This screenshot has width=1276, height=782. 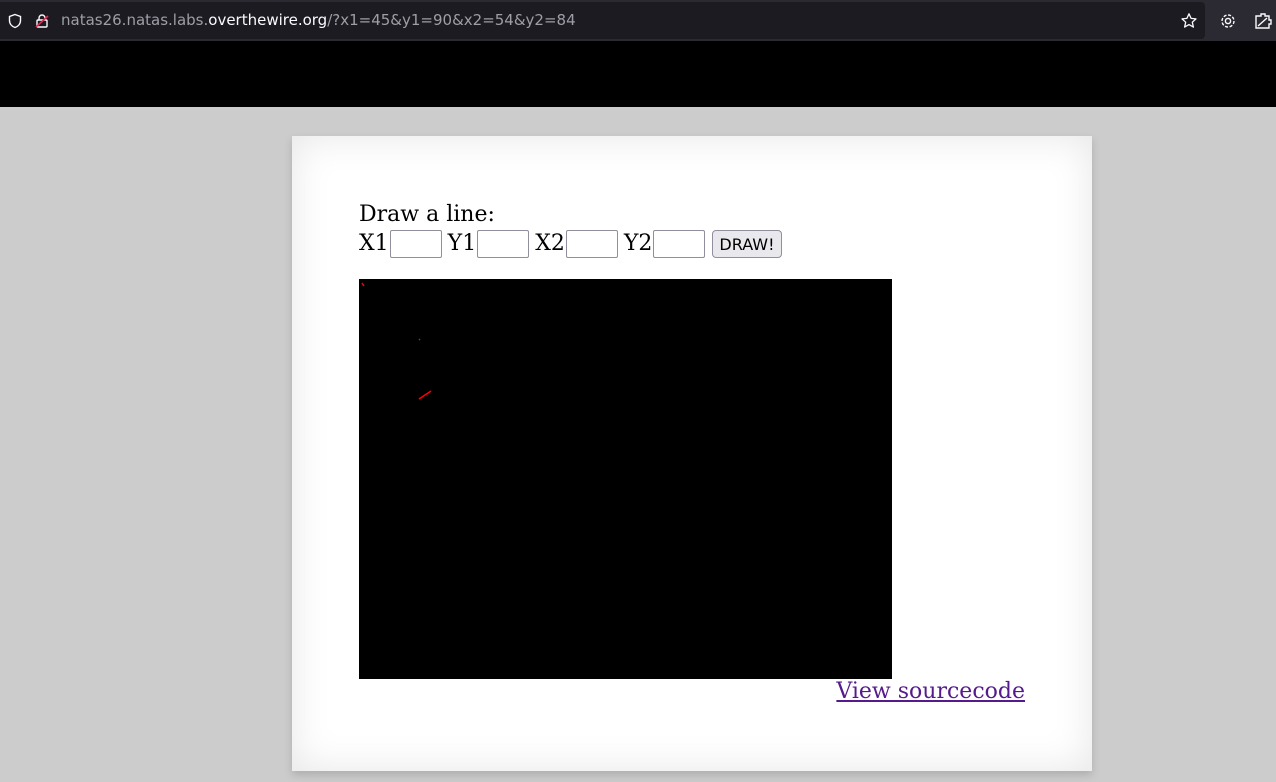 What do you see at coordinates (1264, 20) in the screenshot?
I see `extension-icon` at bounding box center [1264, 20].